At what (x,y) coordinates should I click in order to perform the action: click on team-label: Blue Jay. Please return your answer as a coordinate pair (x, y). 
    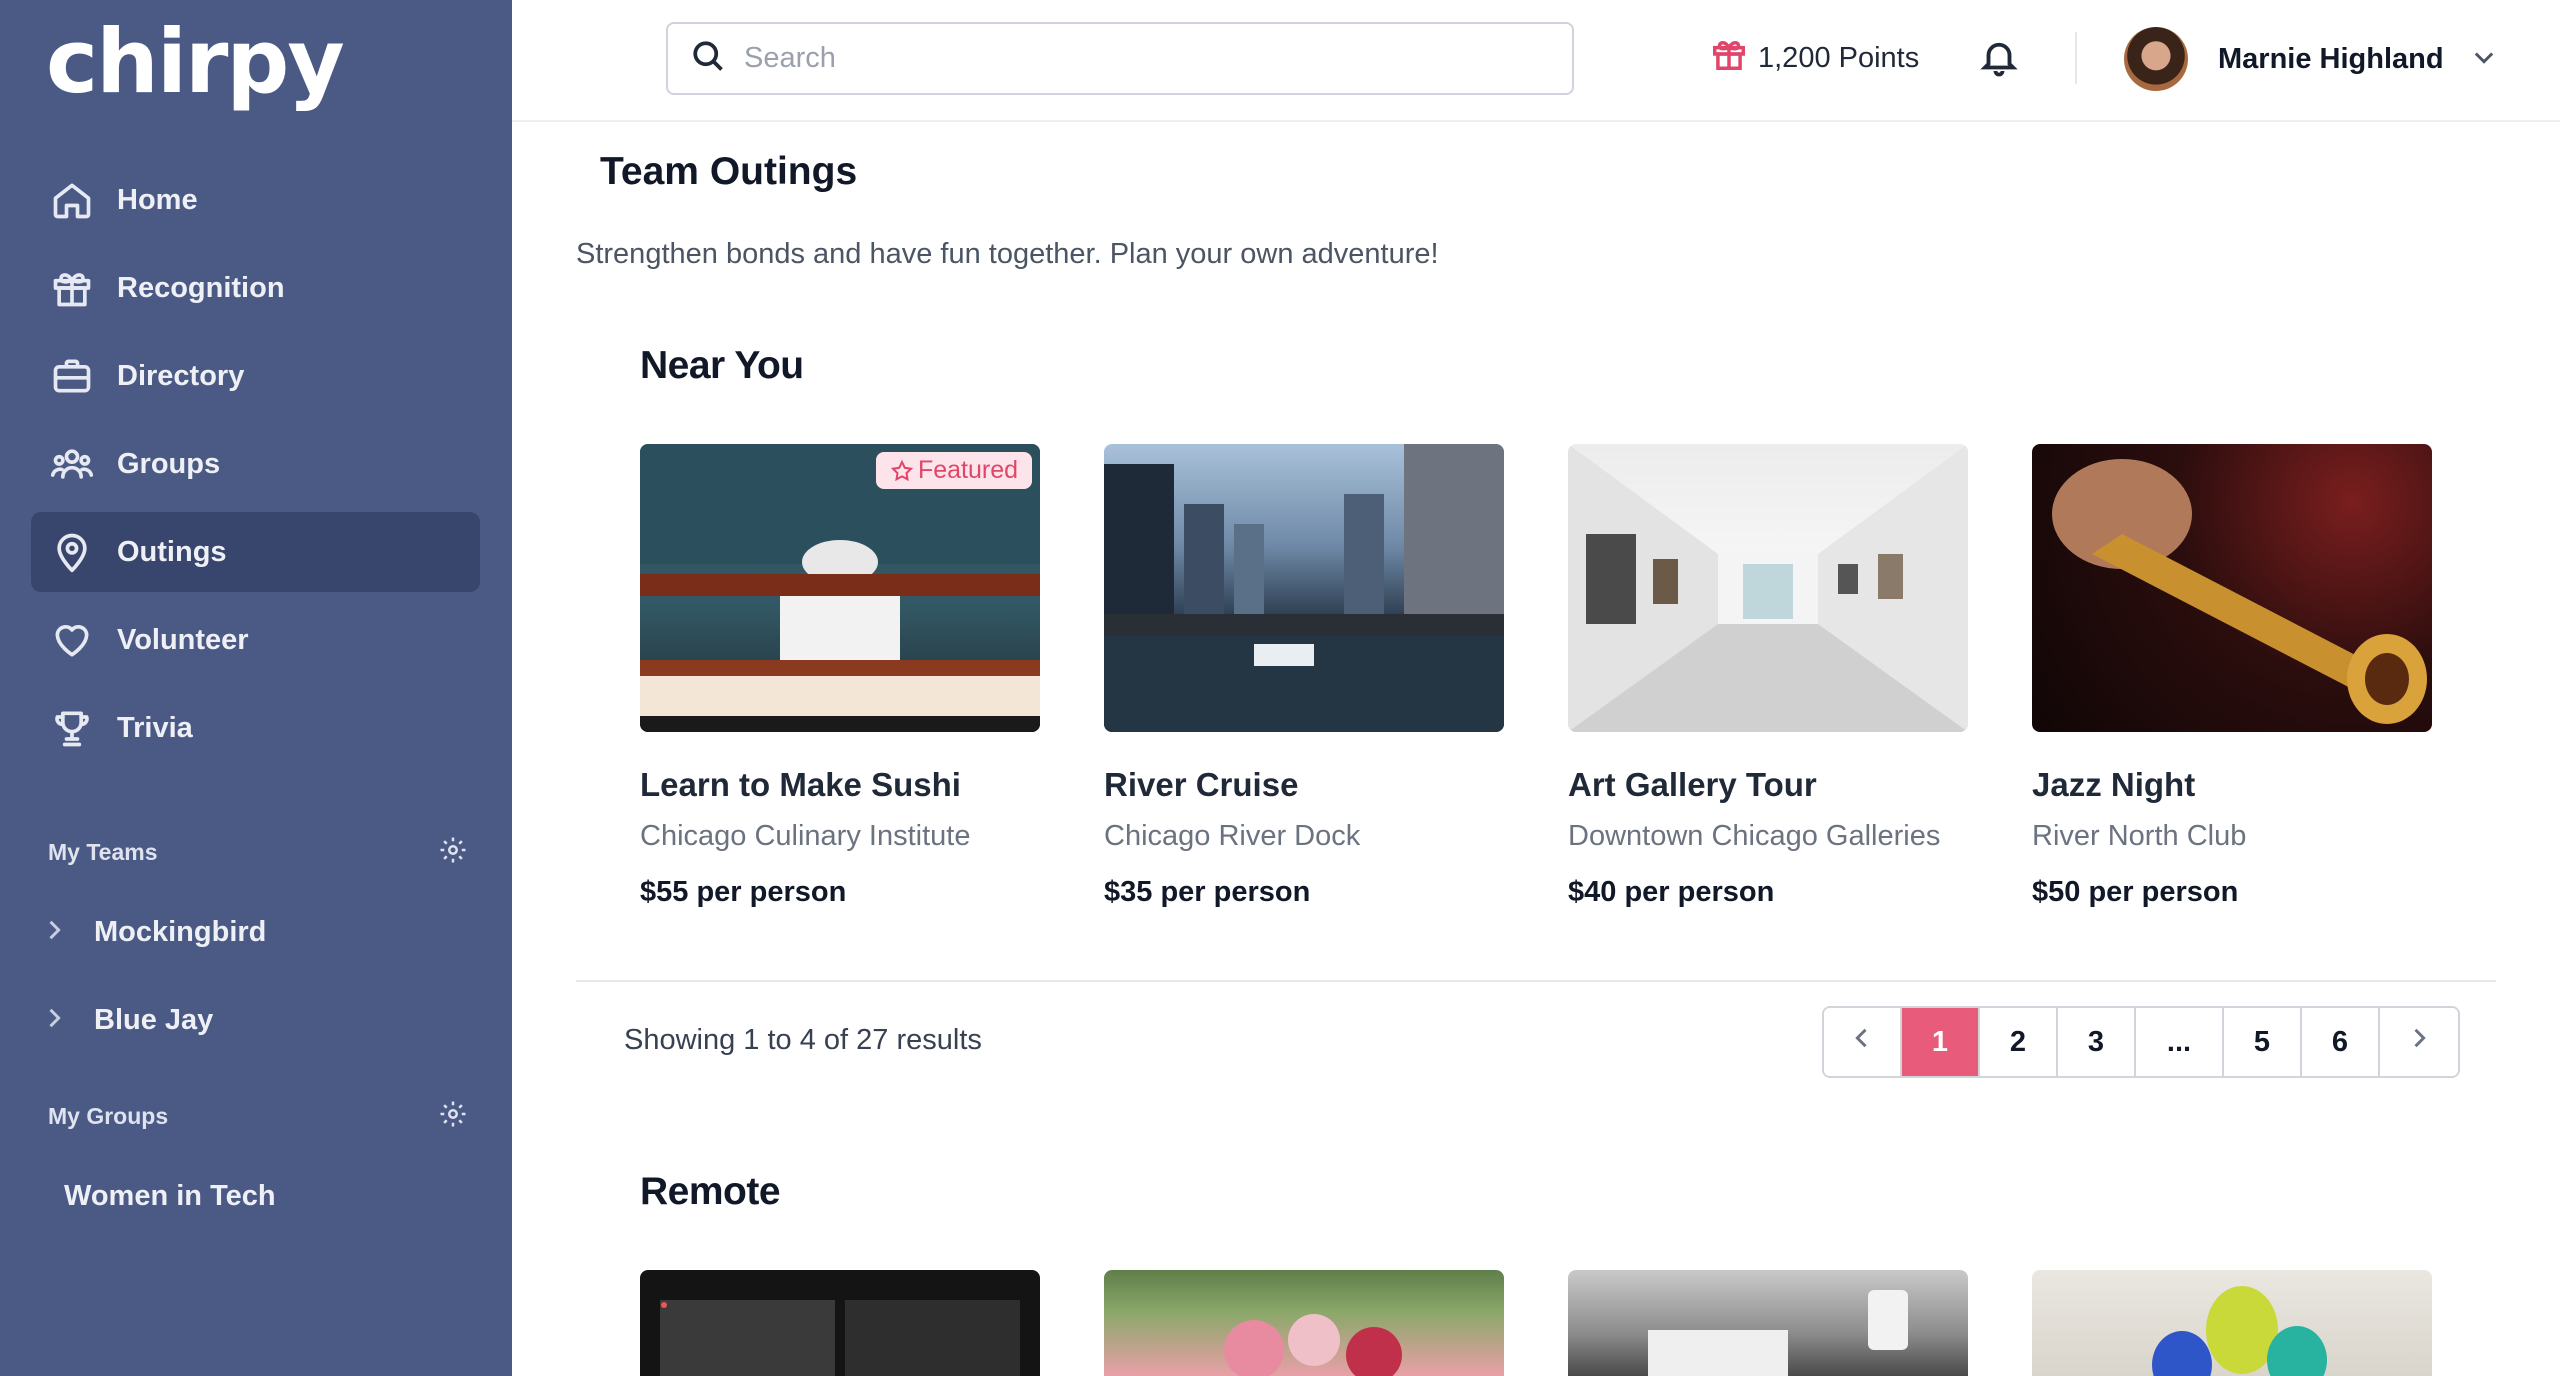
    Looking at the image, I should click on (154, 1019).